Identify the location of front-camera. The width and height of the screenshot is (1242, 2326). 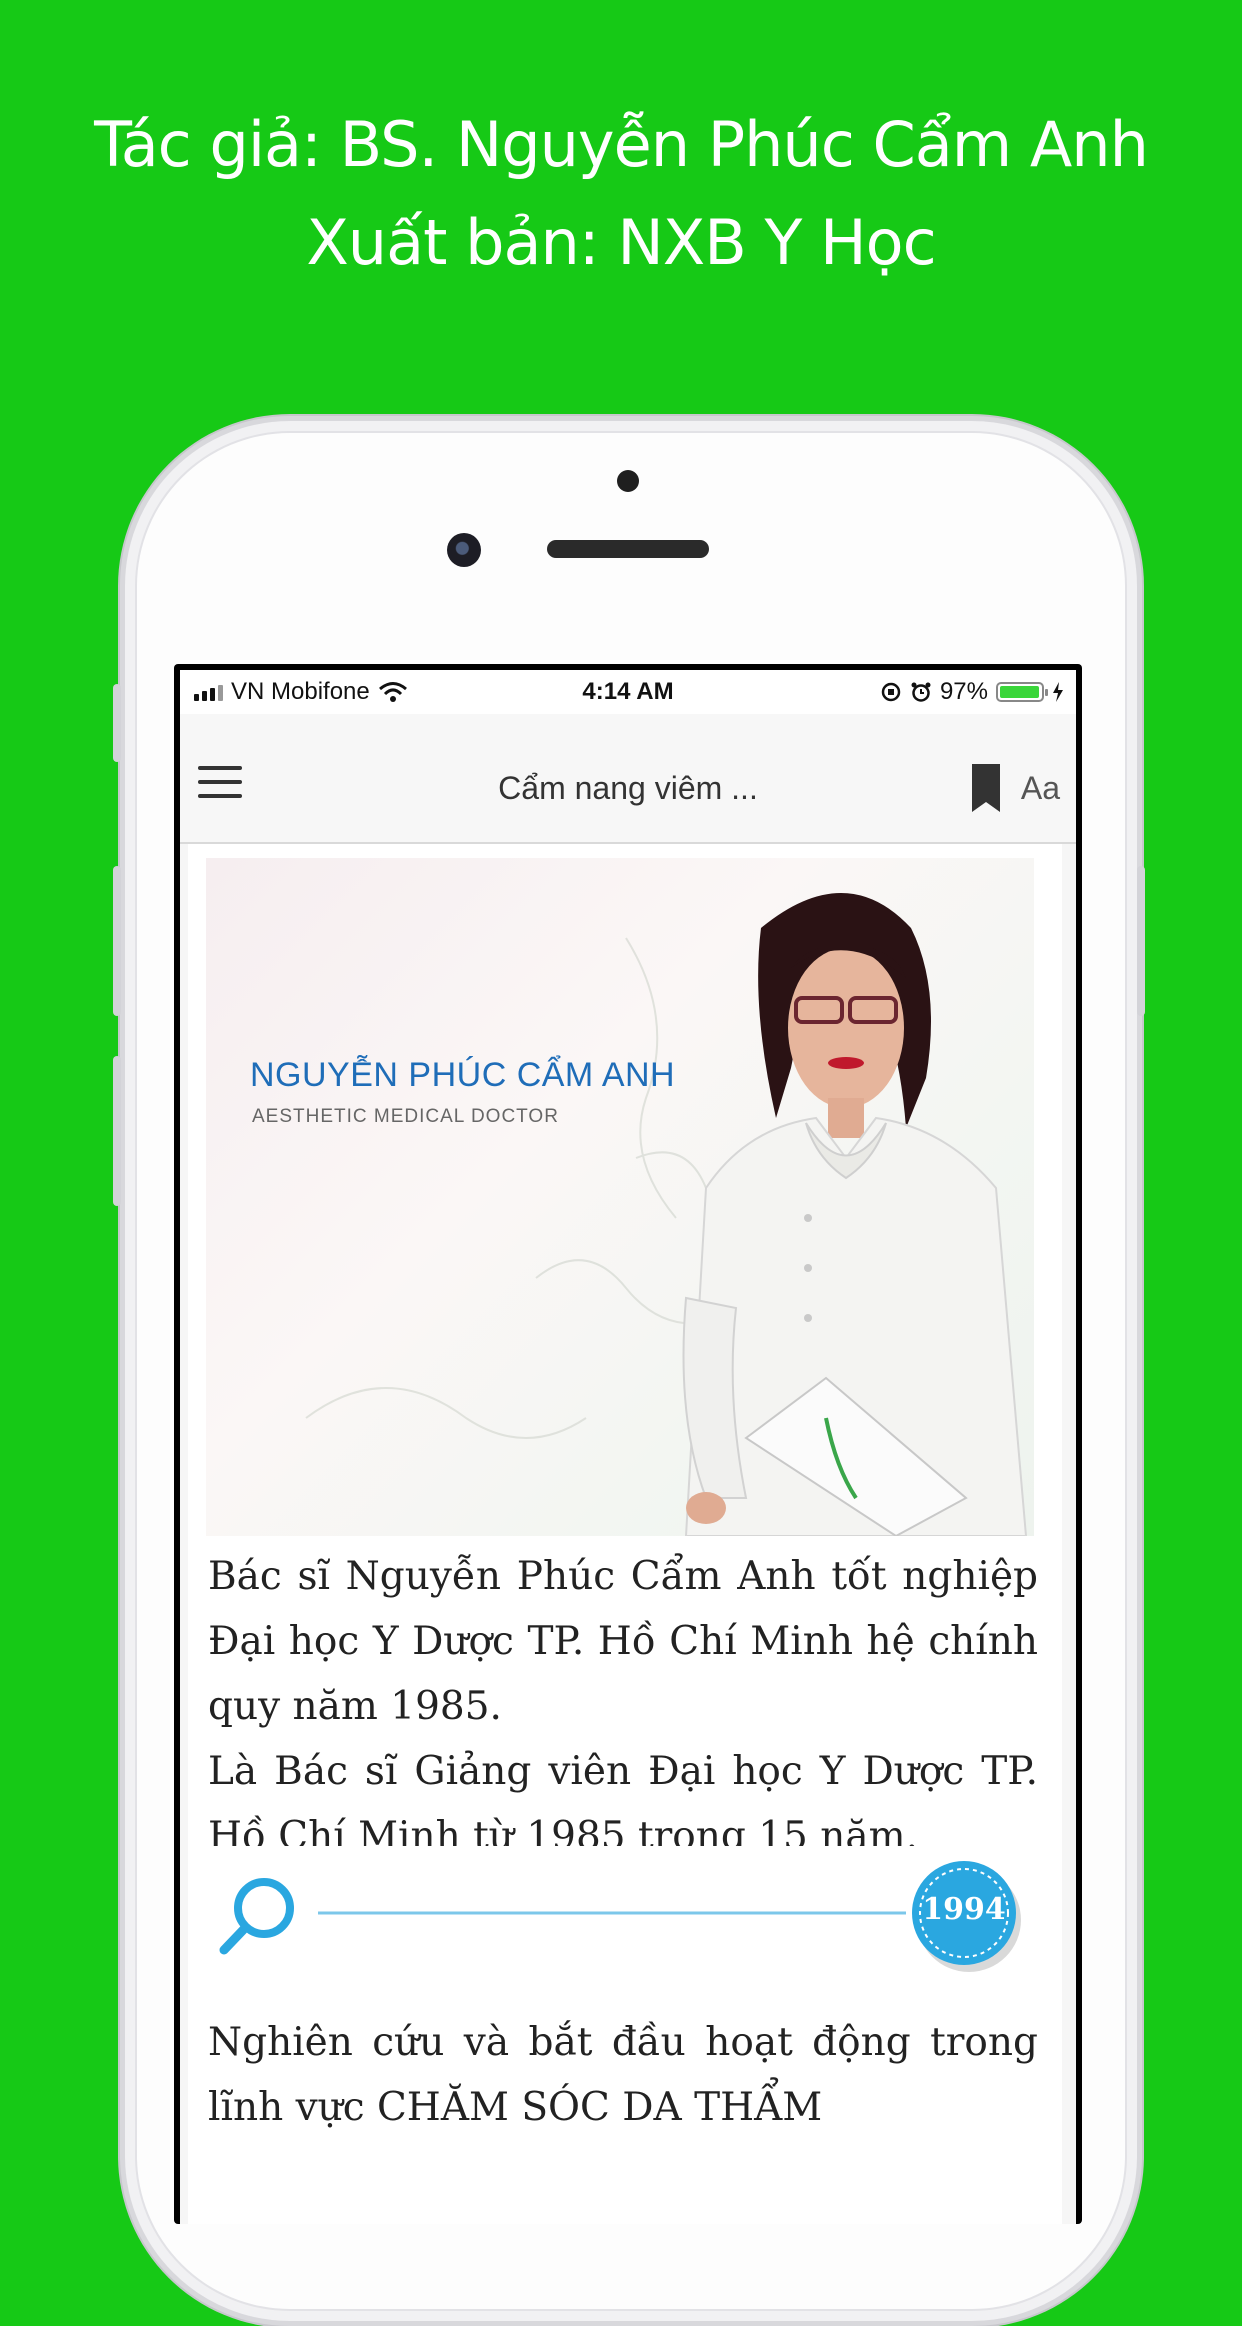
(464, 550).